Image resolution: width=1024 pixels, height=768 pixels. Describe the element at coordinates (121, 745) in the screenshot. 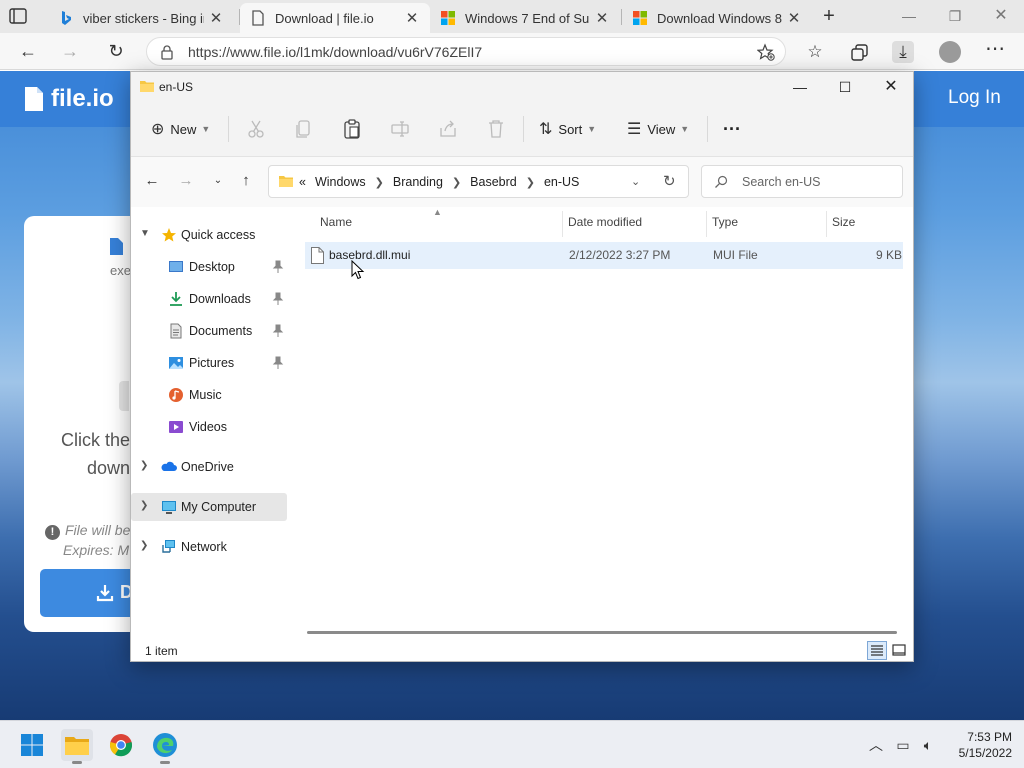

I see `chrome-taskbar-button` at that location.